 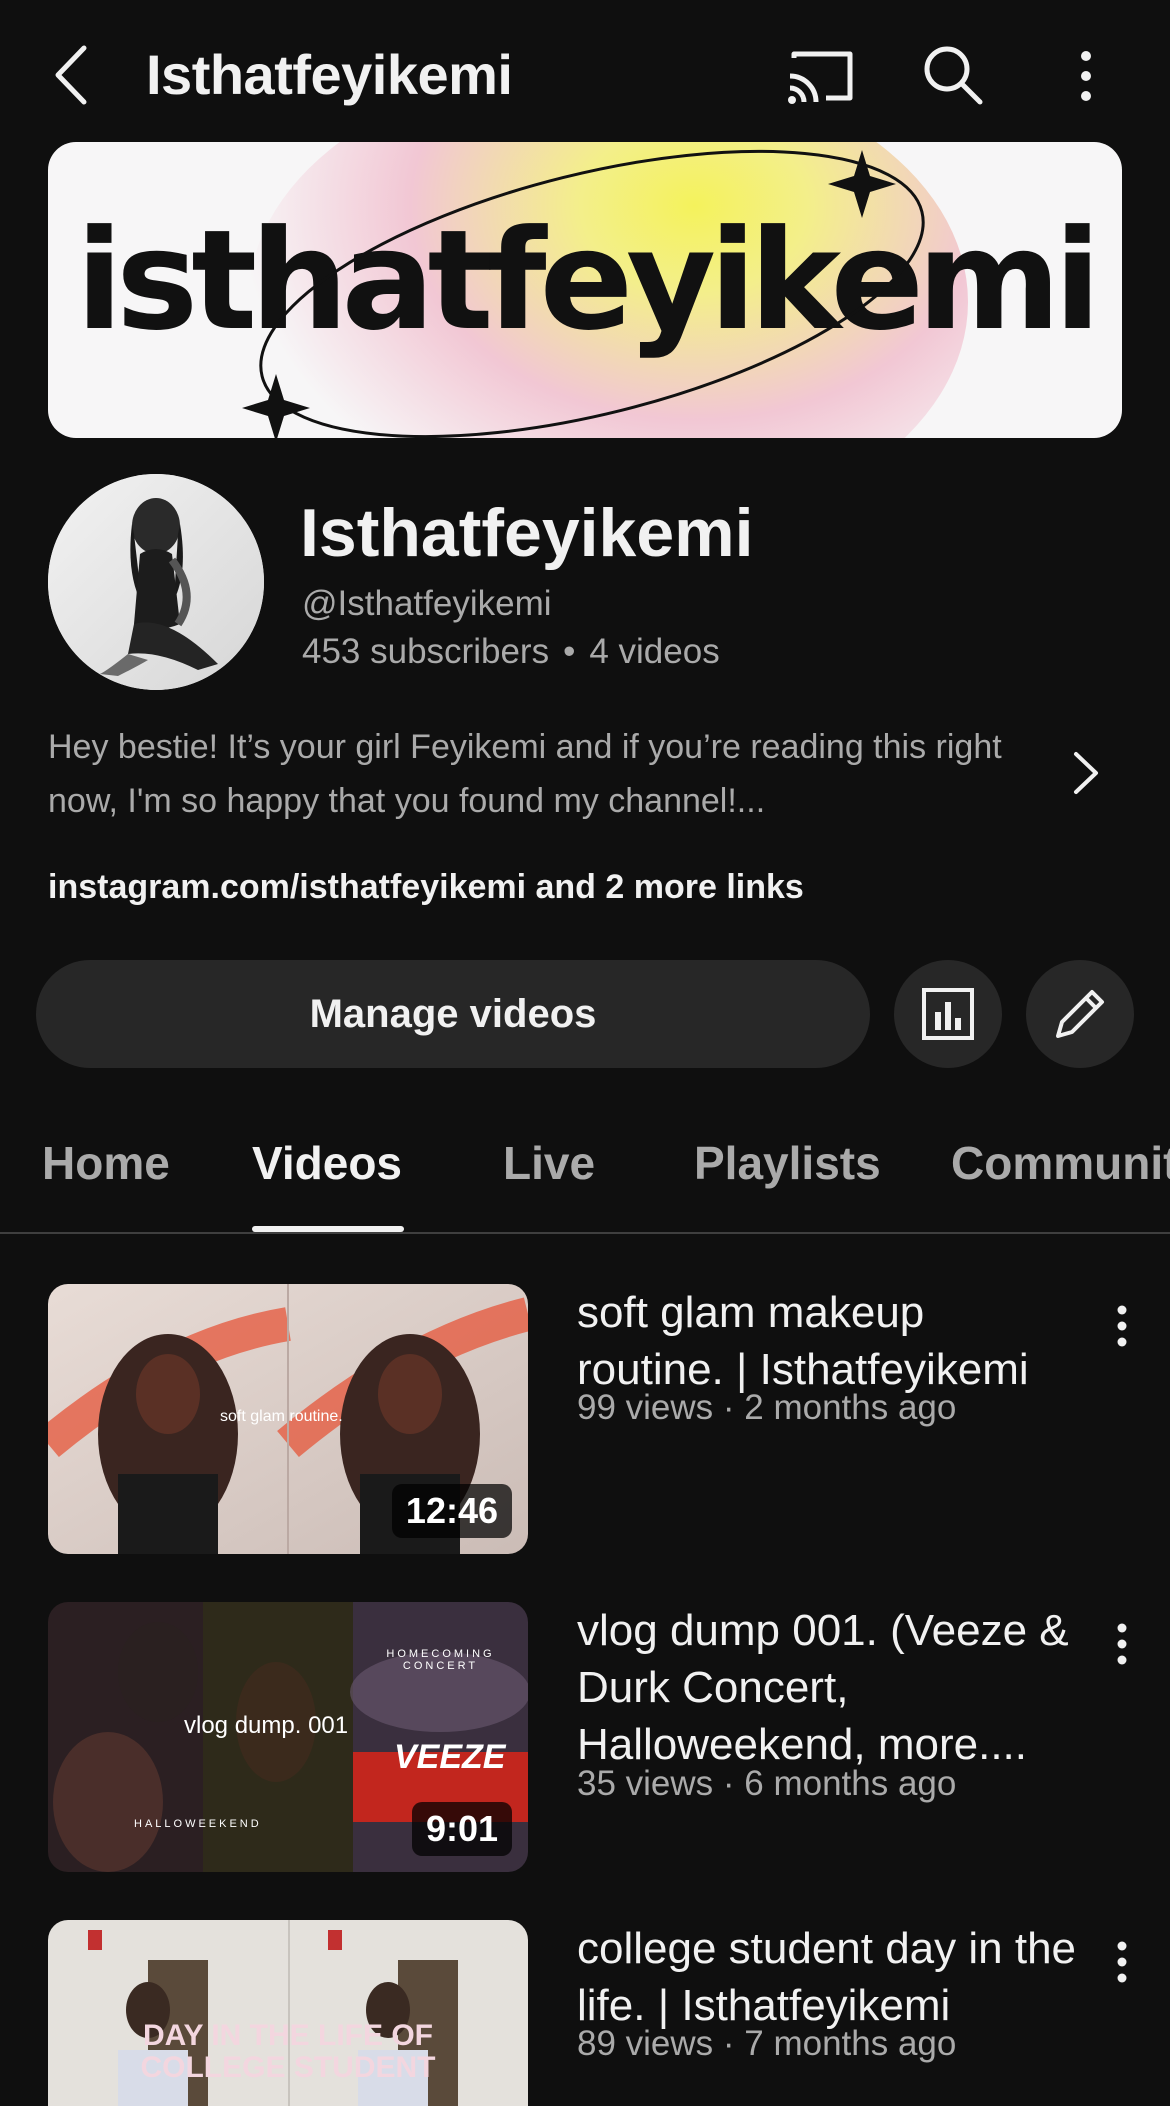 I want to click on tab-home: Home, so click(x=106, y=1163).